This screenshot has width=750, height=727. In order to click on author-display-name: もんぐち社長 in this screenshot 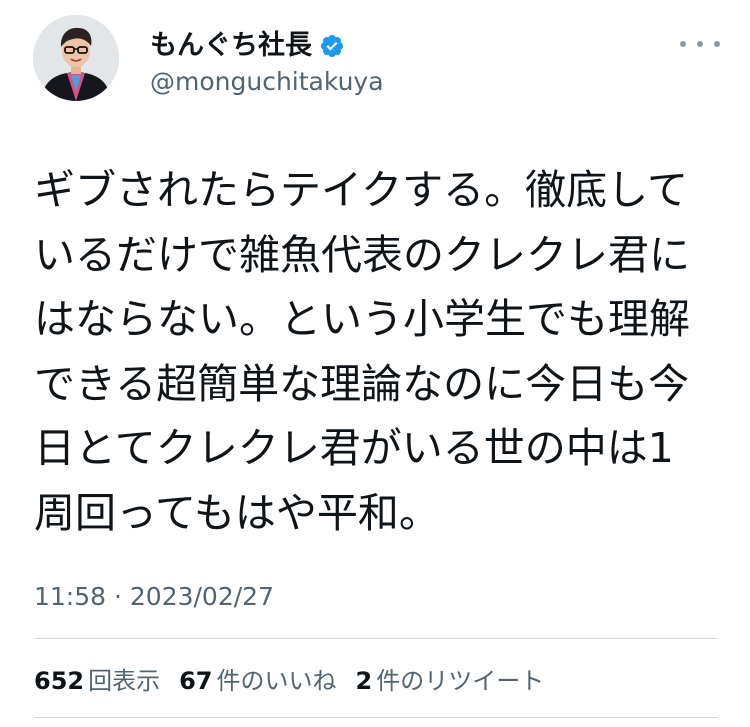, I will do `click(231, 46)`.